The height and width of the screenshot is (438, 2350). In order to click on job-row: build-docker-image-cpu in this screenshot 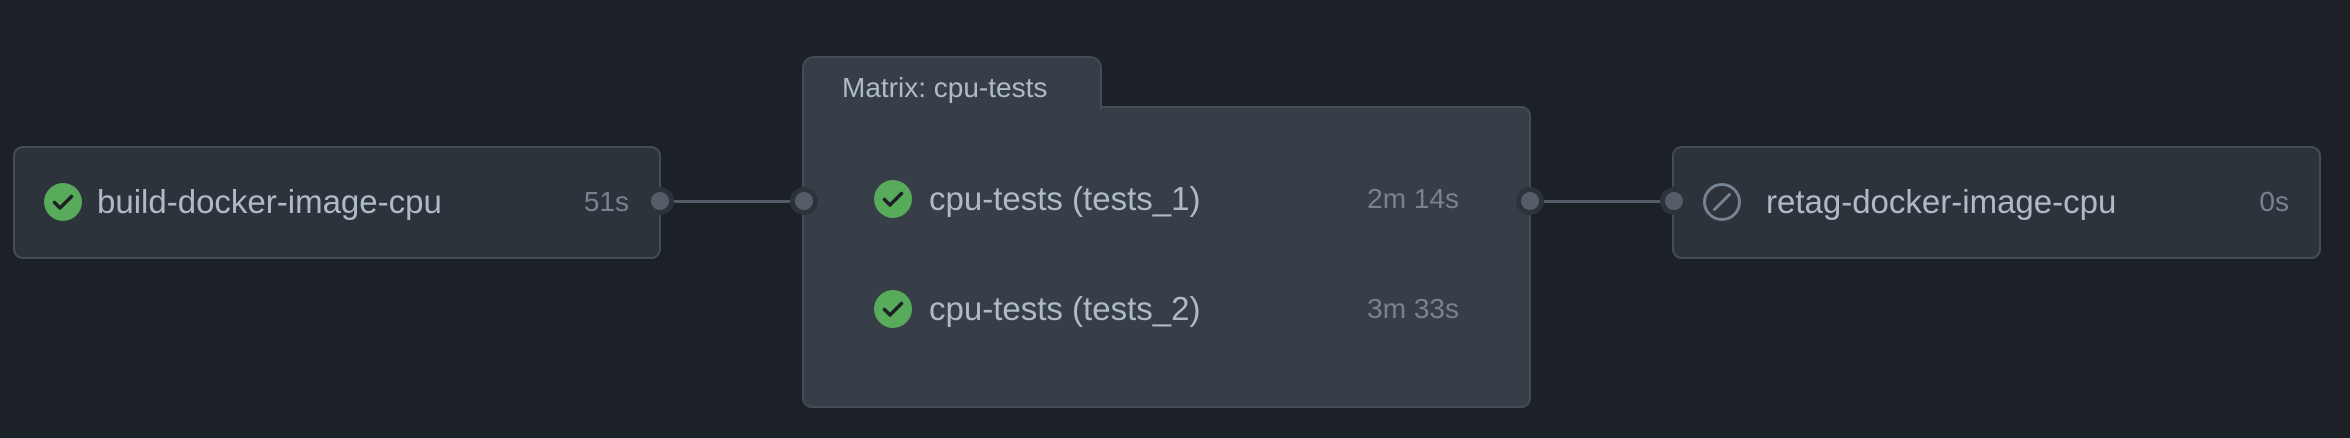, I will do `click(343, 202)`.